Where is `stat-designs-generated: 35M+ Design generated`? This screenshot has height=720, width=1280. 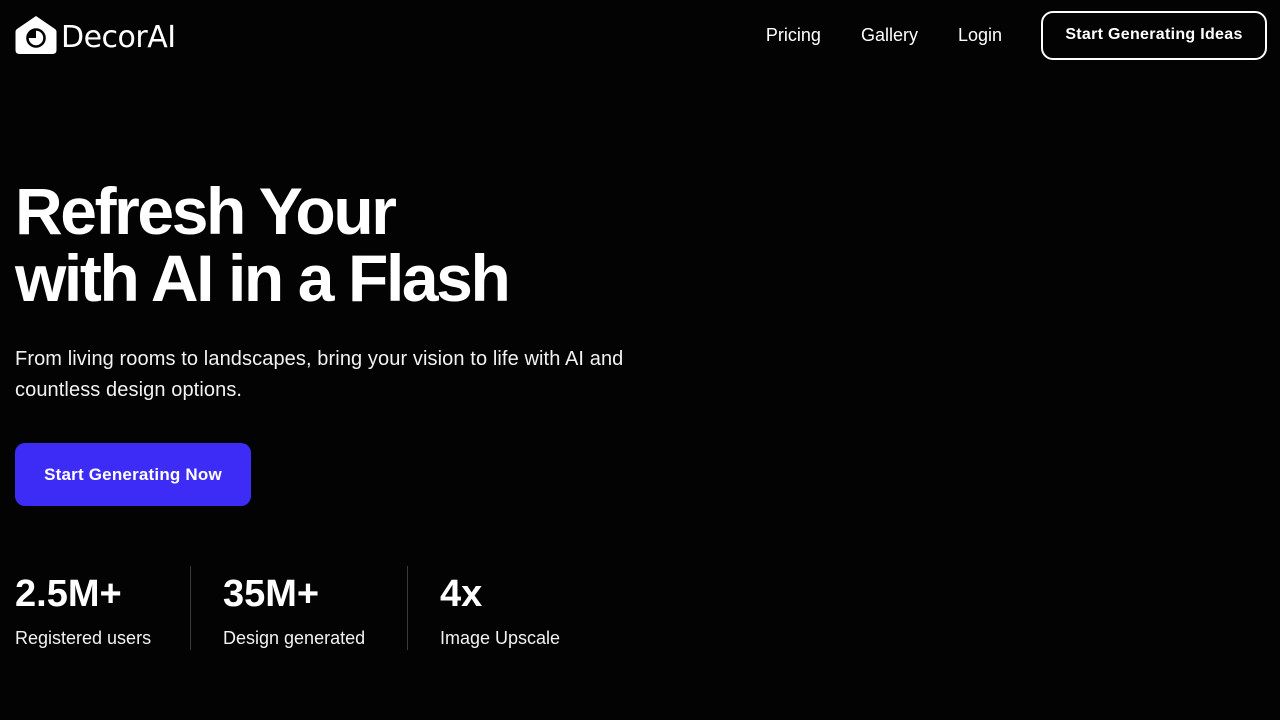
stat-designs-generated: 35M+ Design generated is located at coordinates (299, 608).